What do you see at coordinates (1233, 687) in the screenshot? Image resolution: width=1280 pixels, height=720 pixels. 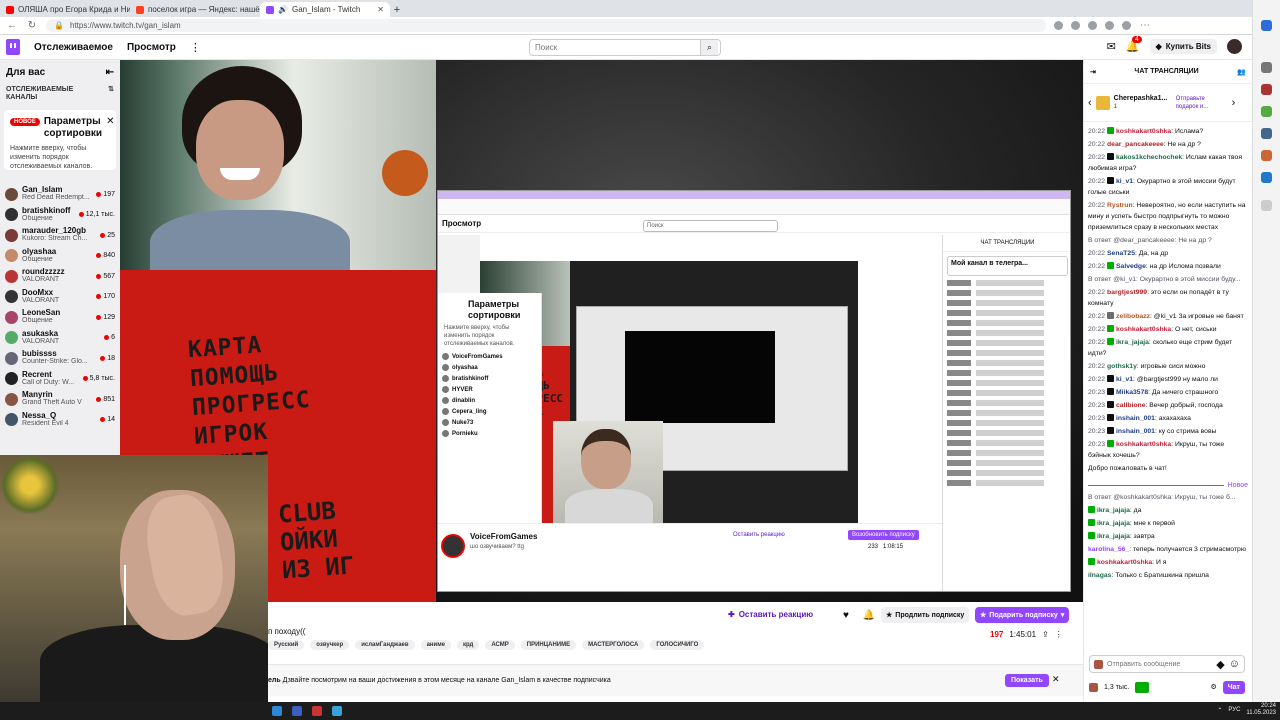 I see `chat-send-button: Чат` at bounding box center [1233, 687].